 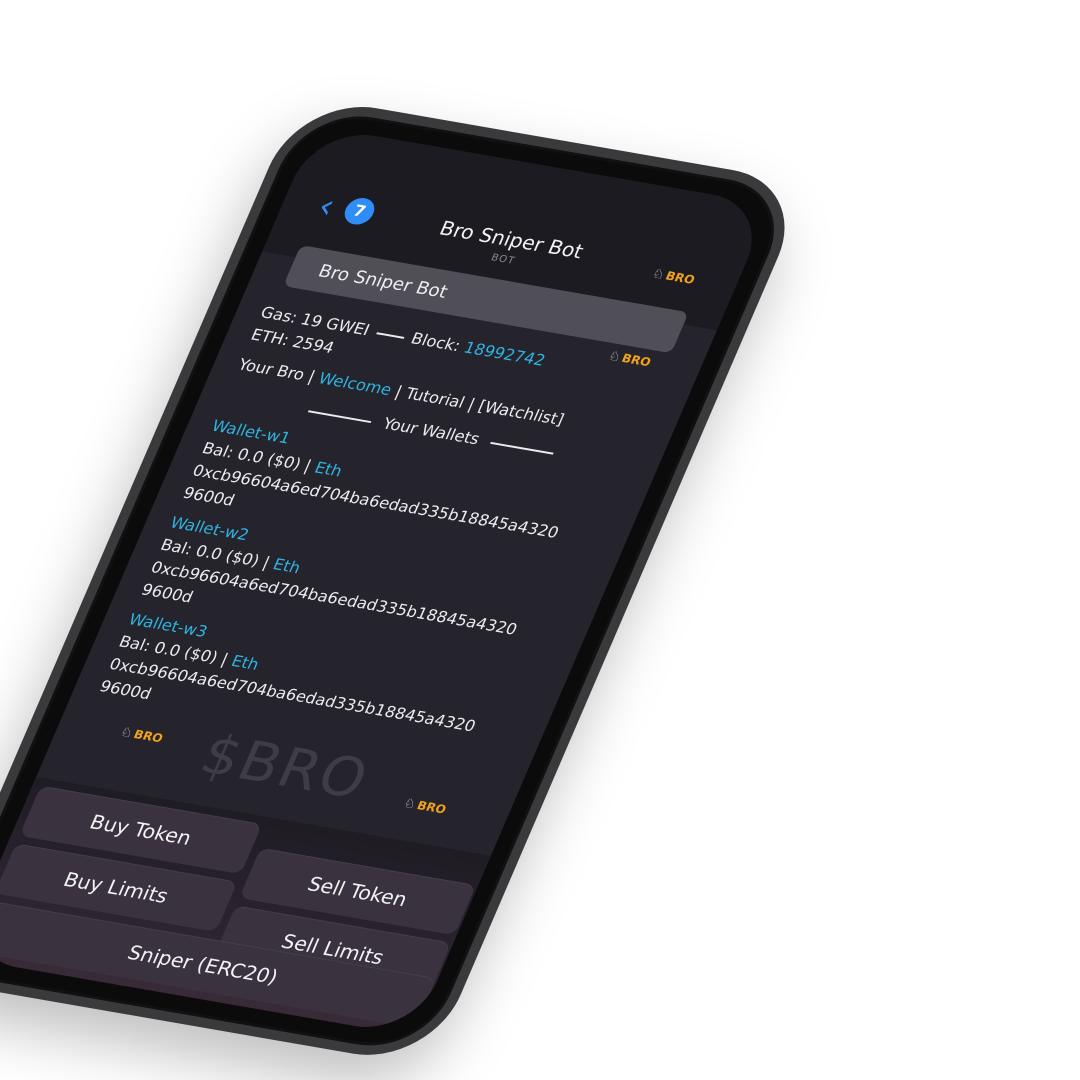 What do you see at coordinates (431, 431) in the screenshot?
I see `wallets-heading: Your Wallets` at bounding box center [431, 431].